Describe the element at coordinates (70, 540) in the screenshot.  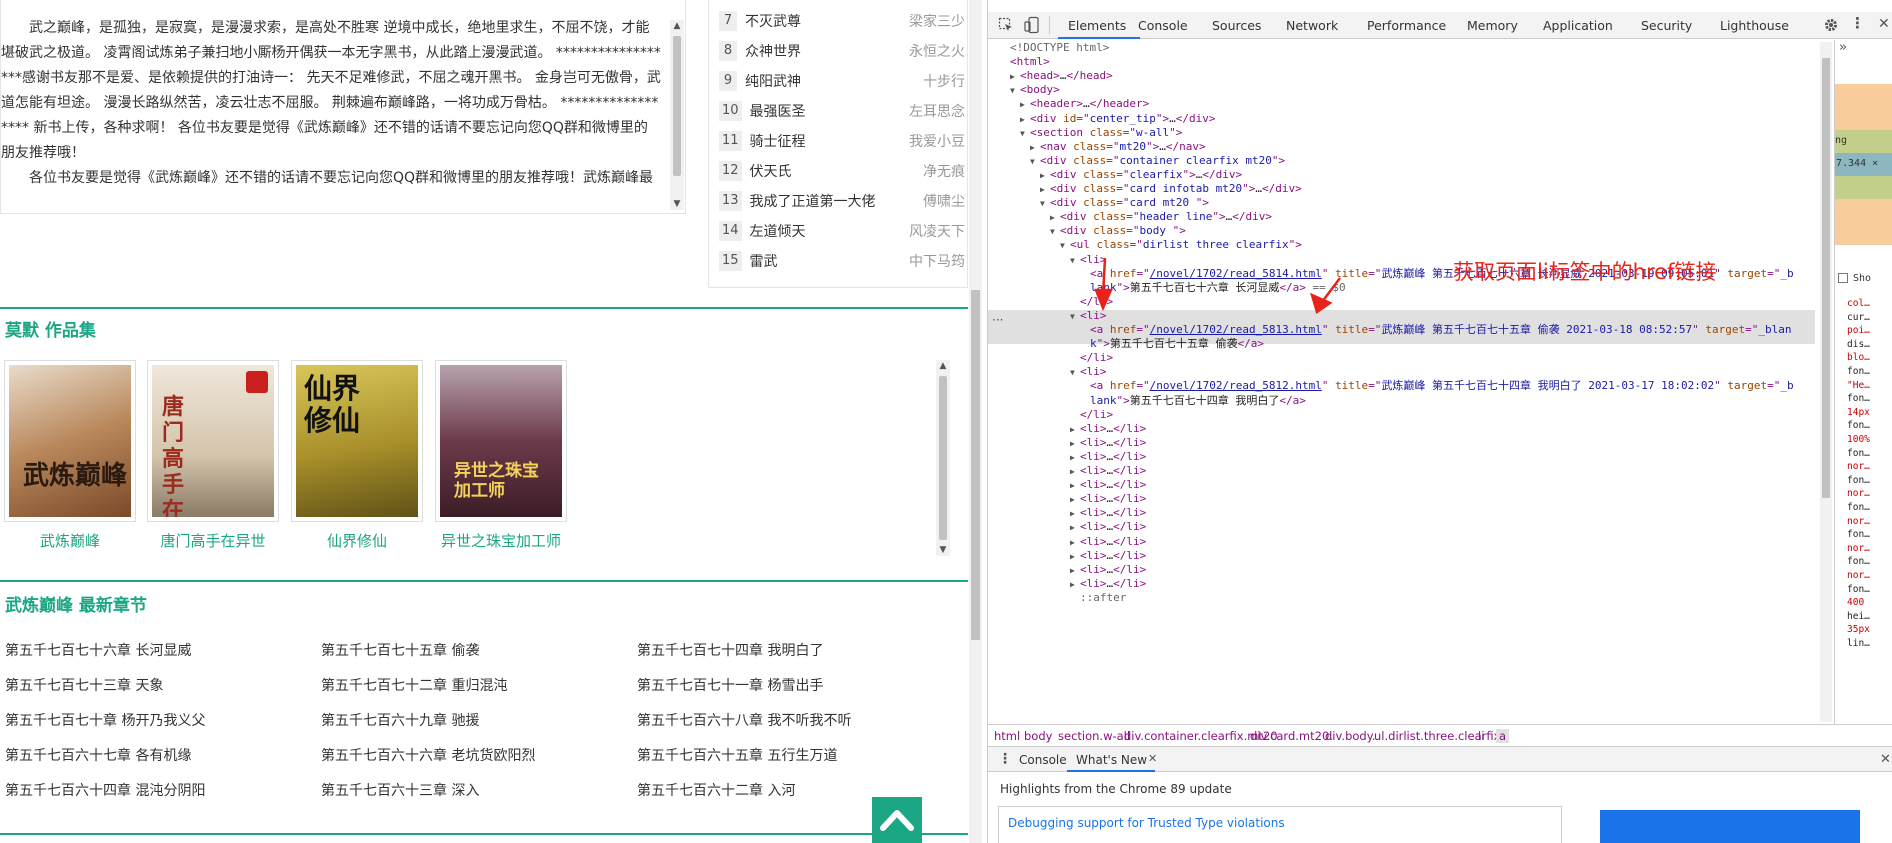
I see `work-title: 武炼巅峰` at that location.